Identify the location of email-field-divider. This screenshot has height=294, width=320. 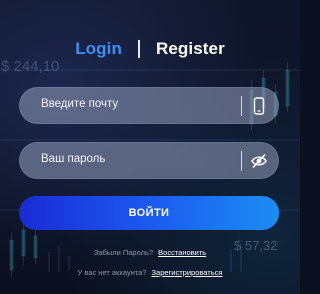
(241, 106).